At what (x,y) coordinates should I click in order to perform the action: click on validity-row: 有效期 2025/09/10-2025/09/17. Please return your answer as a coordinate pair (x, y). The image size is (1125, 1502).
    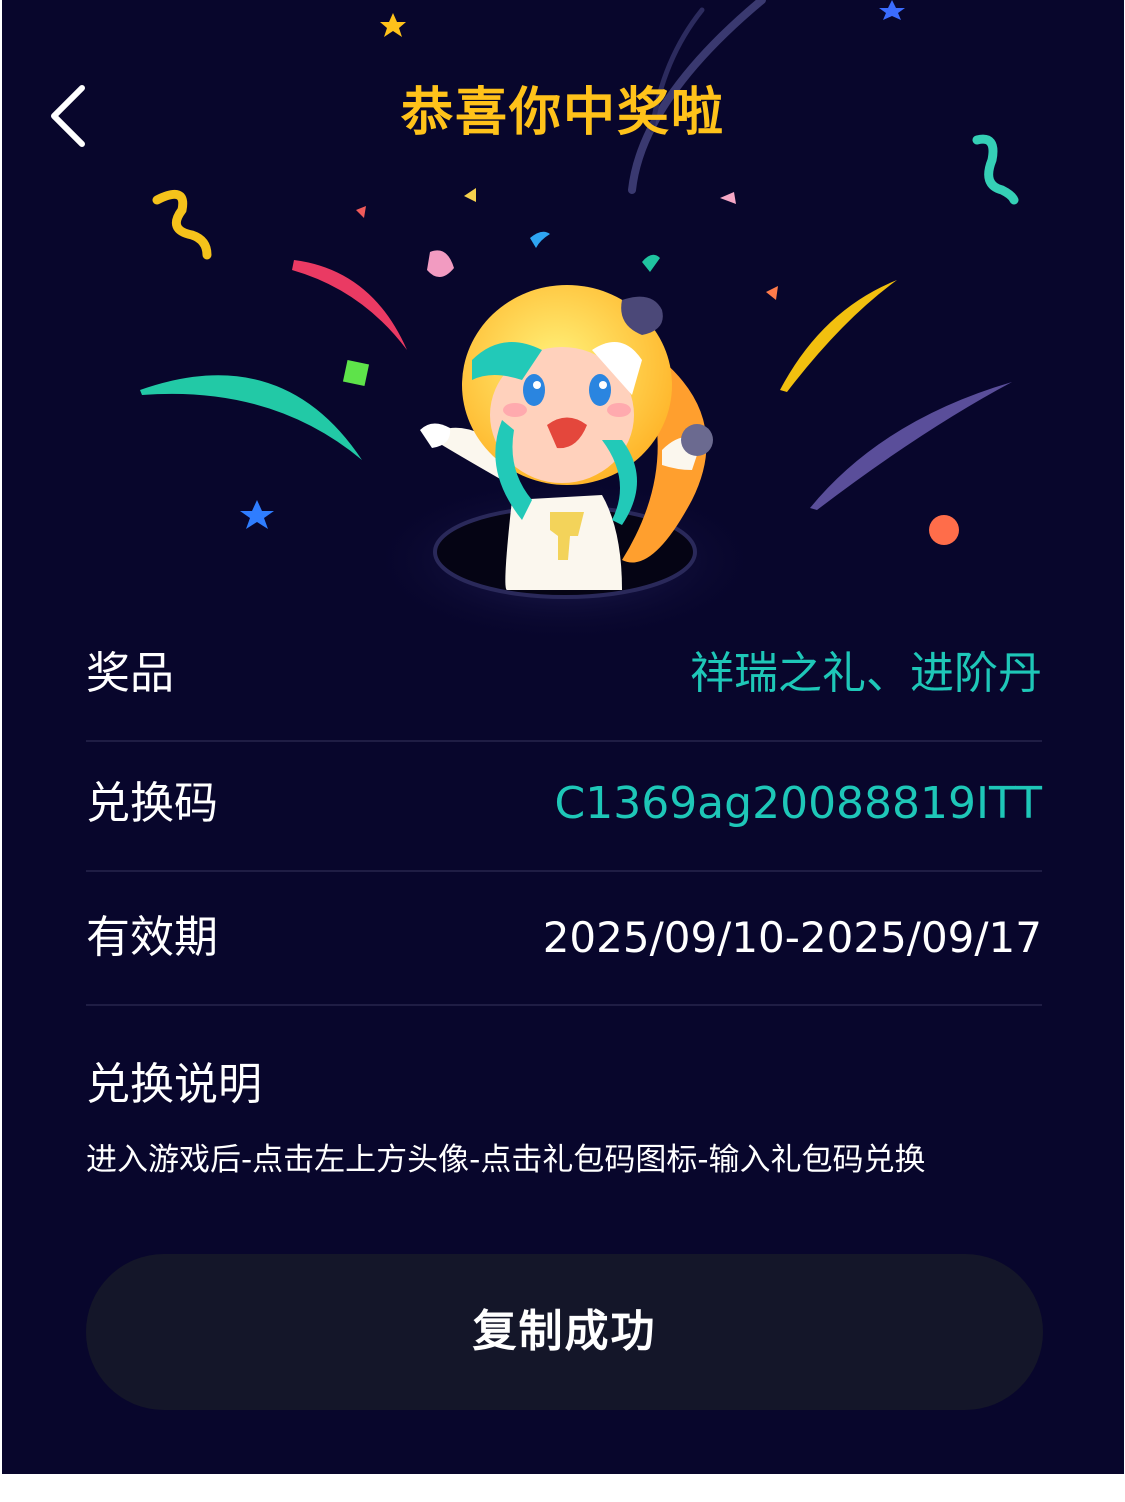
    Looking at the image, I should click on (564, 939).